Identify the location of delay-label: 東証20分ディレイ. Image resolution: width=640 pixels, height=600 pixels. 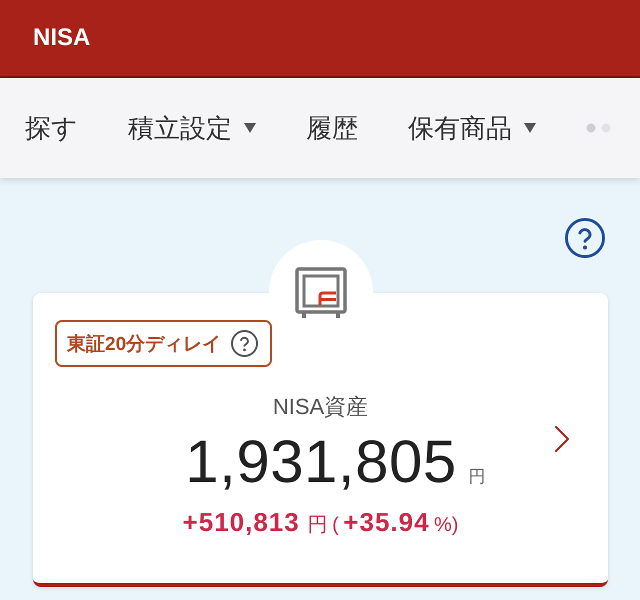
(144, 344).